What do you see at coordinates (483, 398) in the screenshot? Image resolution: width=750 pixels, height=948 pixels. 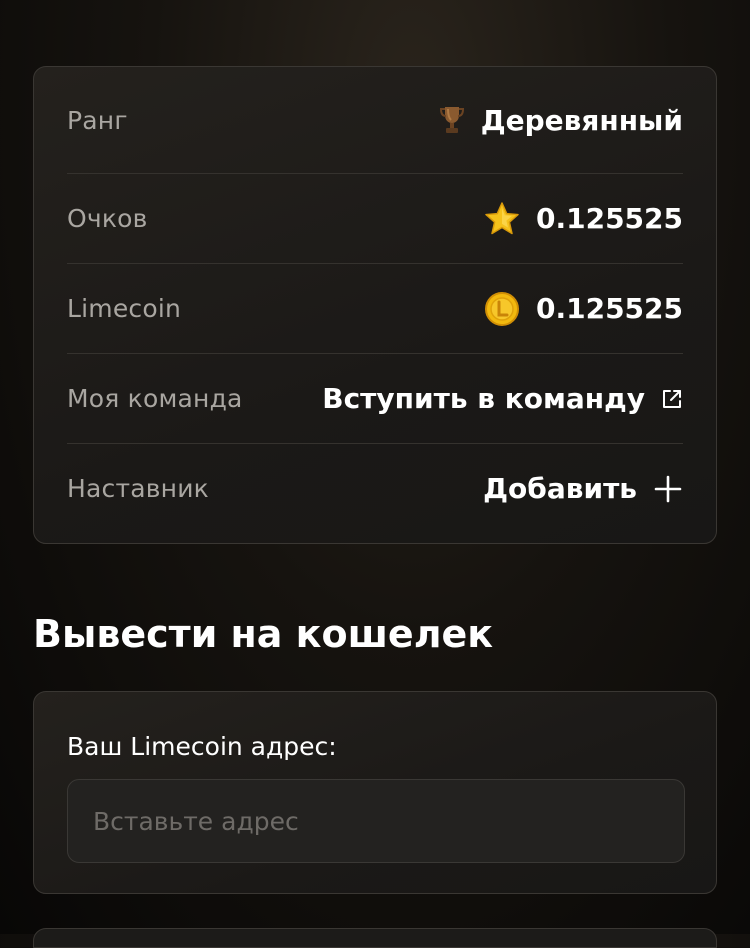 I see `join-team-label: Вступить в команду` at bounding box center [483, 398].